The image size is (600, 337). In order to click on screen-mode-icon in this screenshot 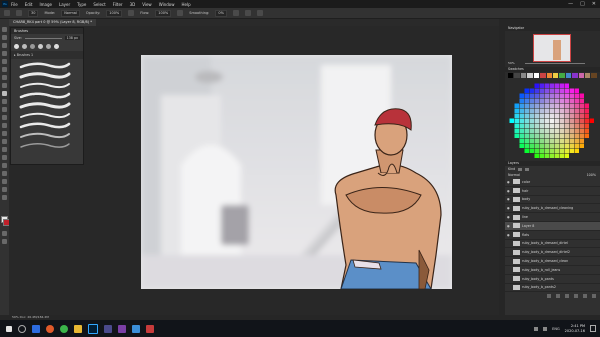, I will do `click(4, 241)`.